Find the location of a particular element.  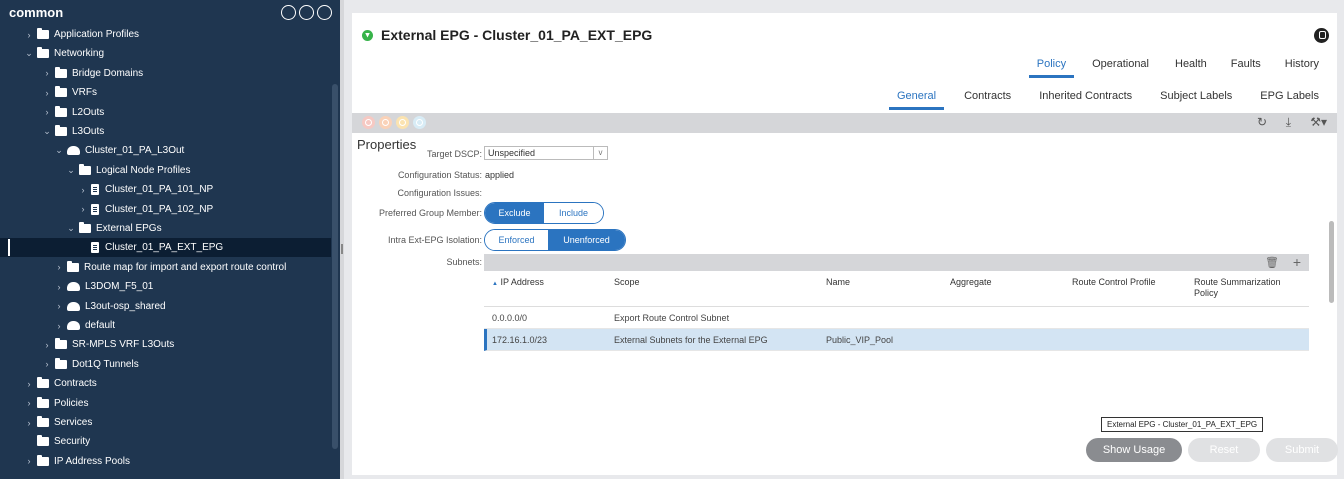

tree-item: › L3DOM_F5_01 is located at coordinates (165, 286).